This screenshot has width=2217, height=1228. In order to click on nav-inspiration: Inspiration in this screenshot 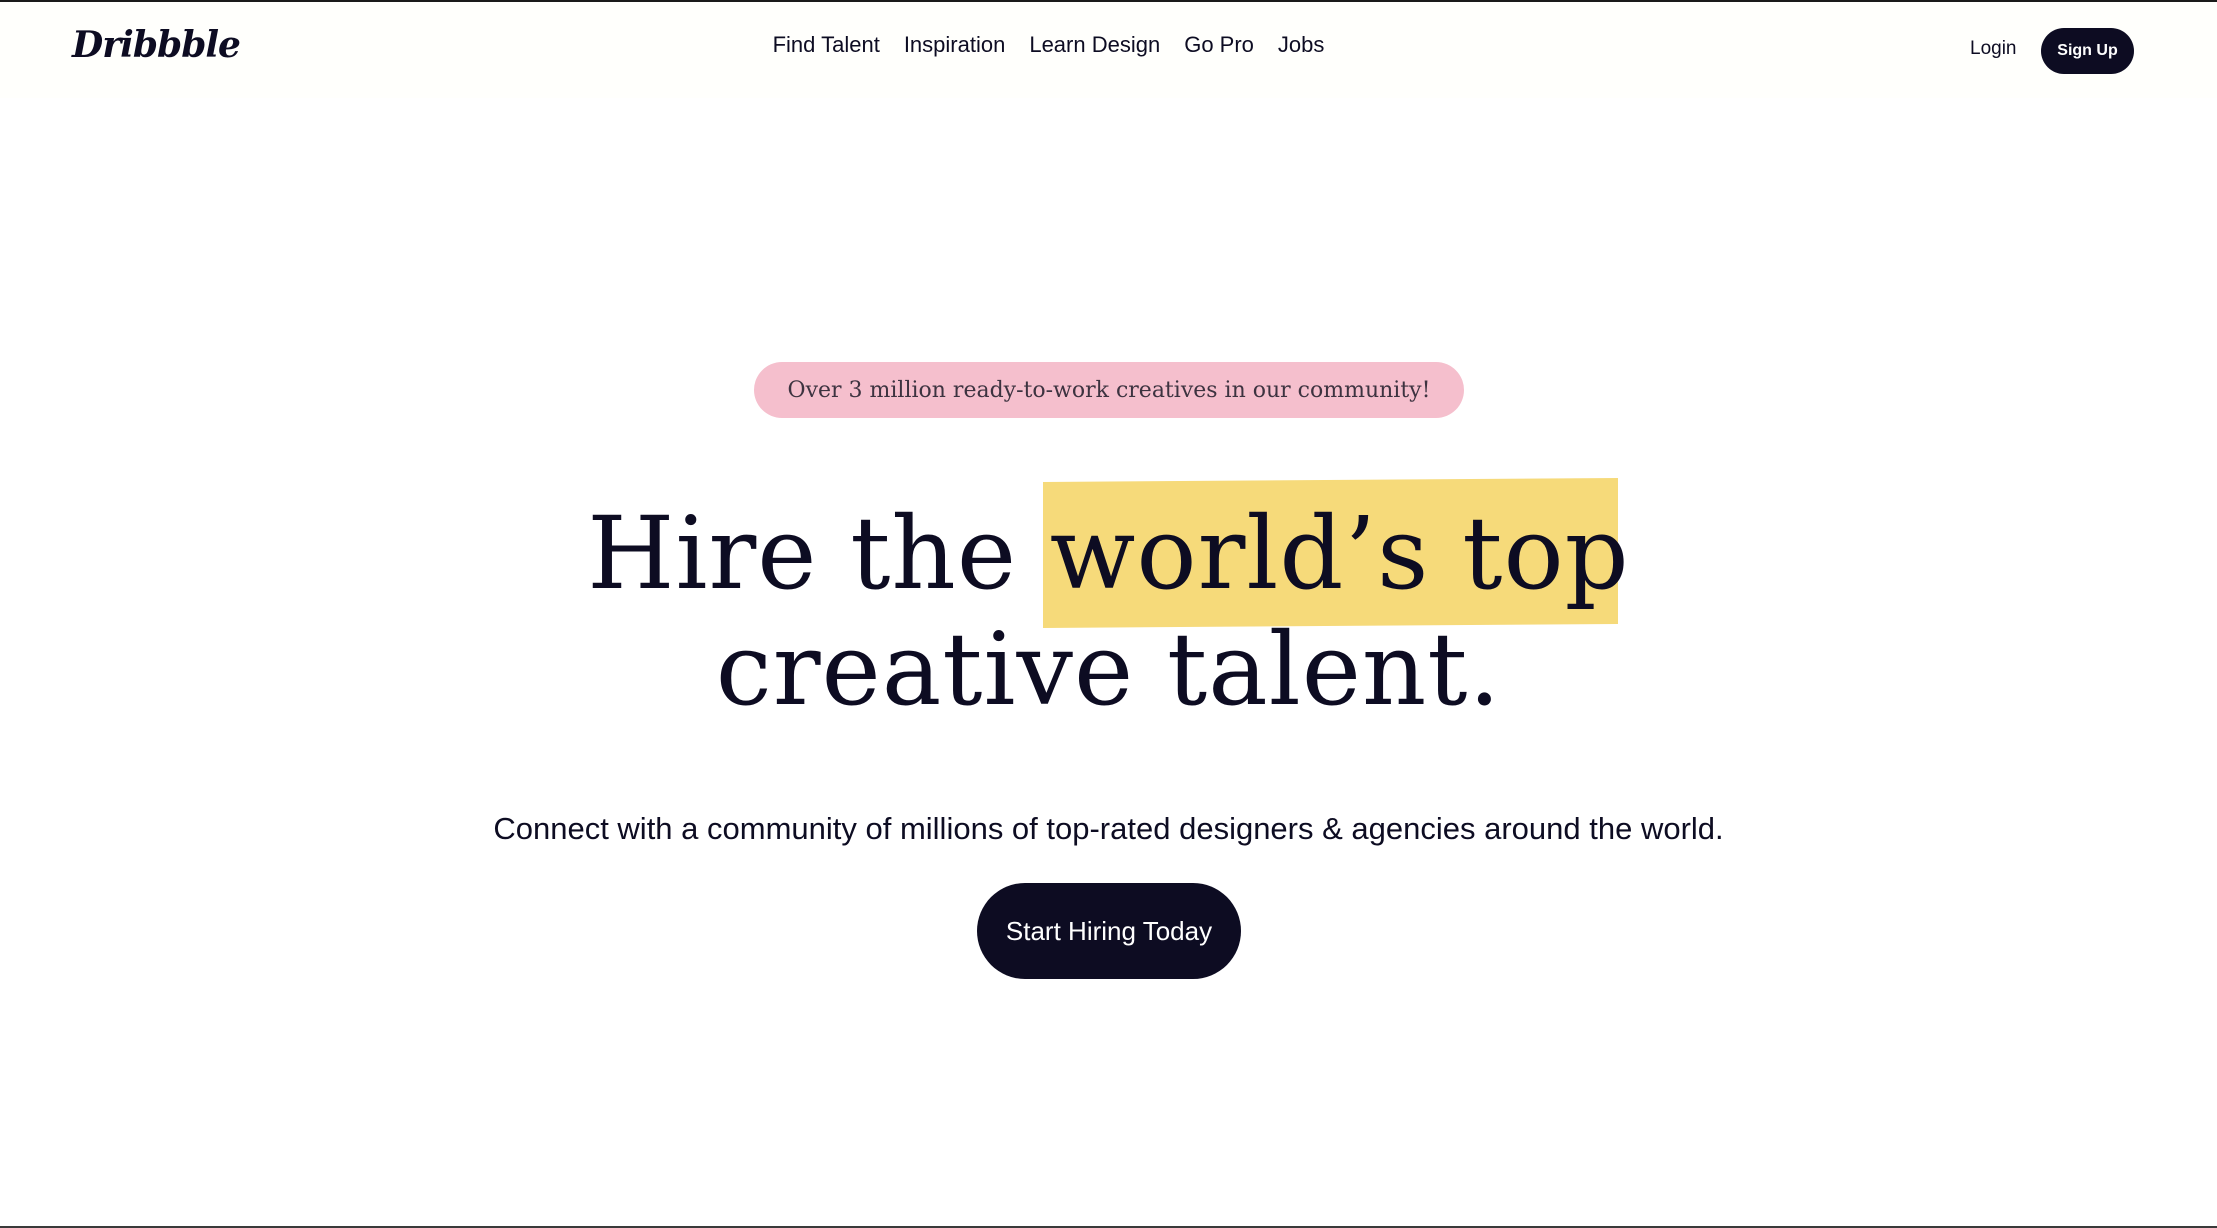, I will do `click(955, 45)`.